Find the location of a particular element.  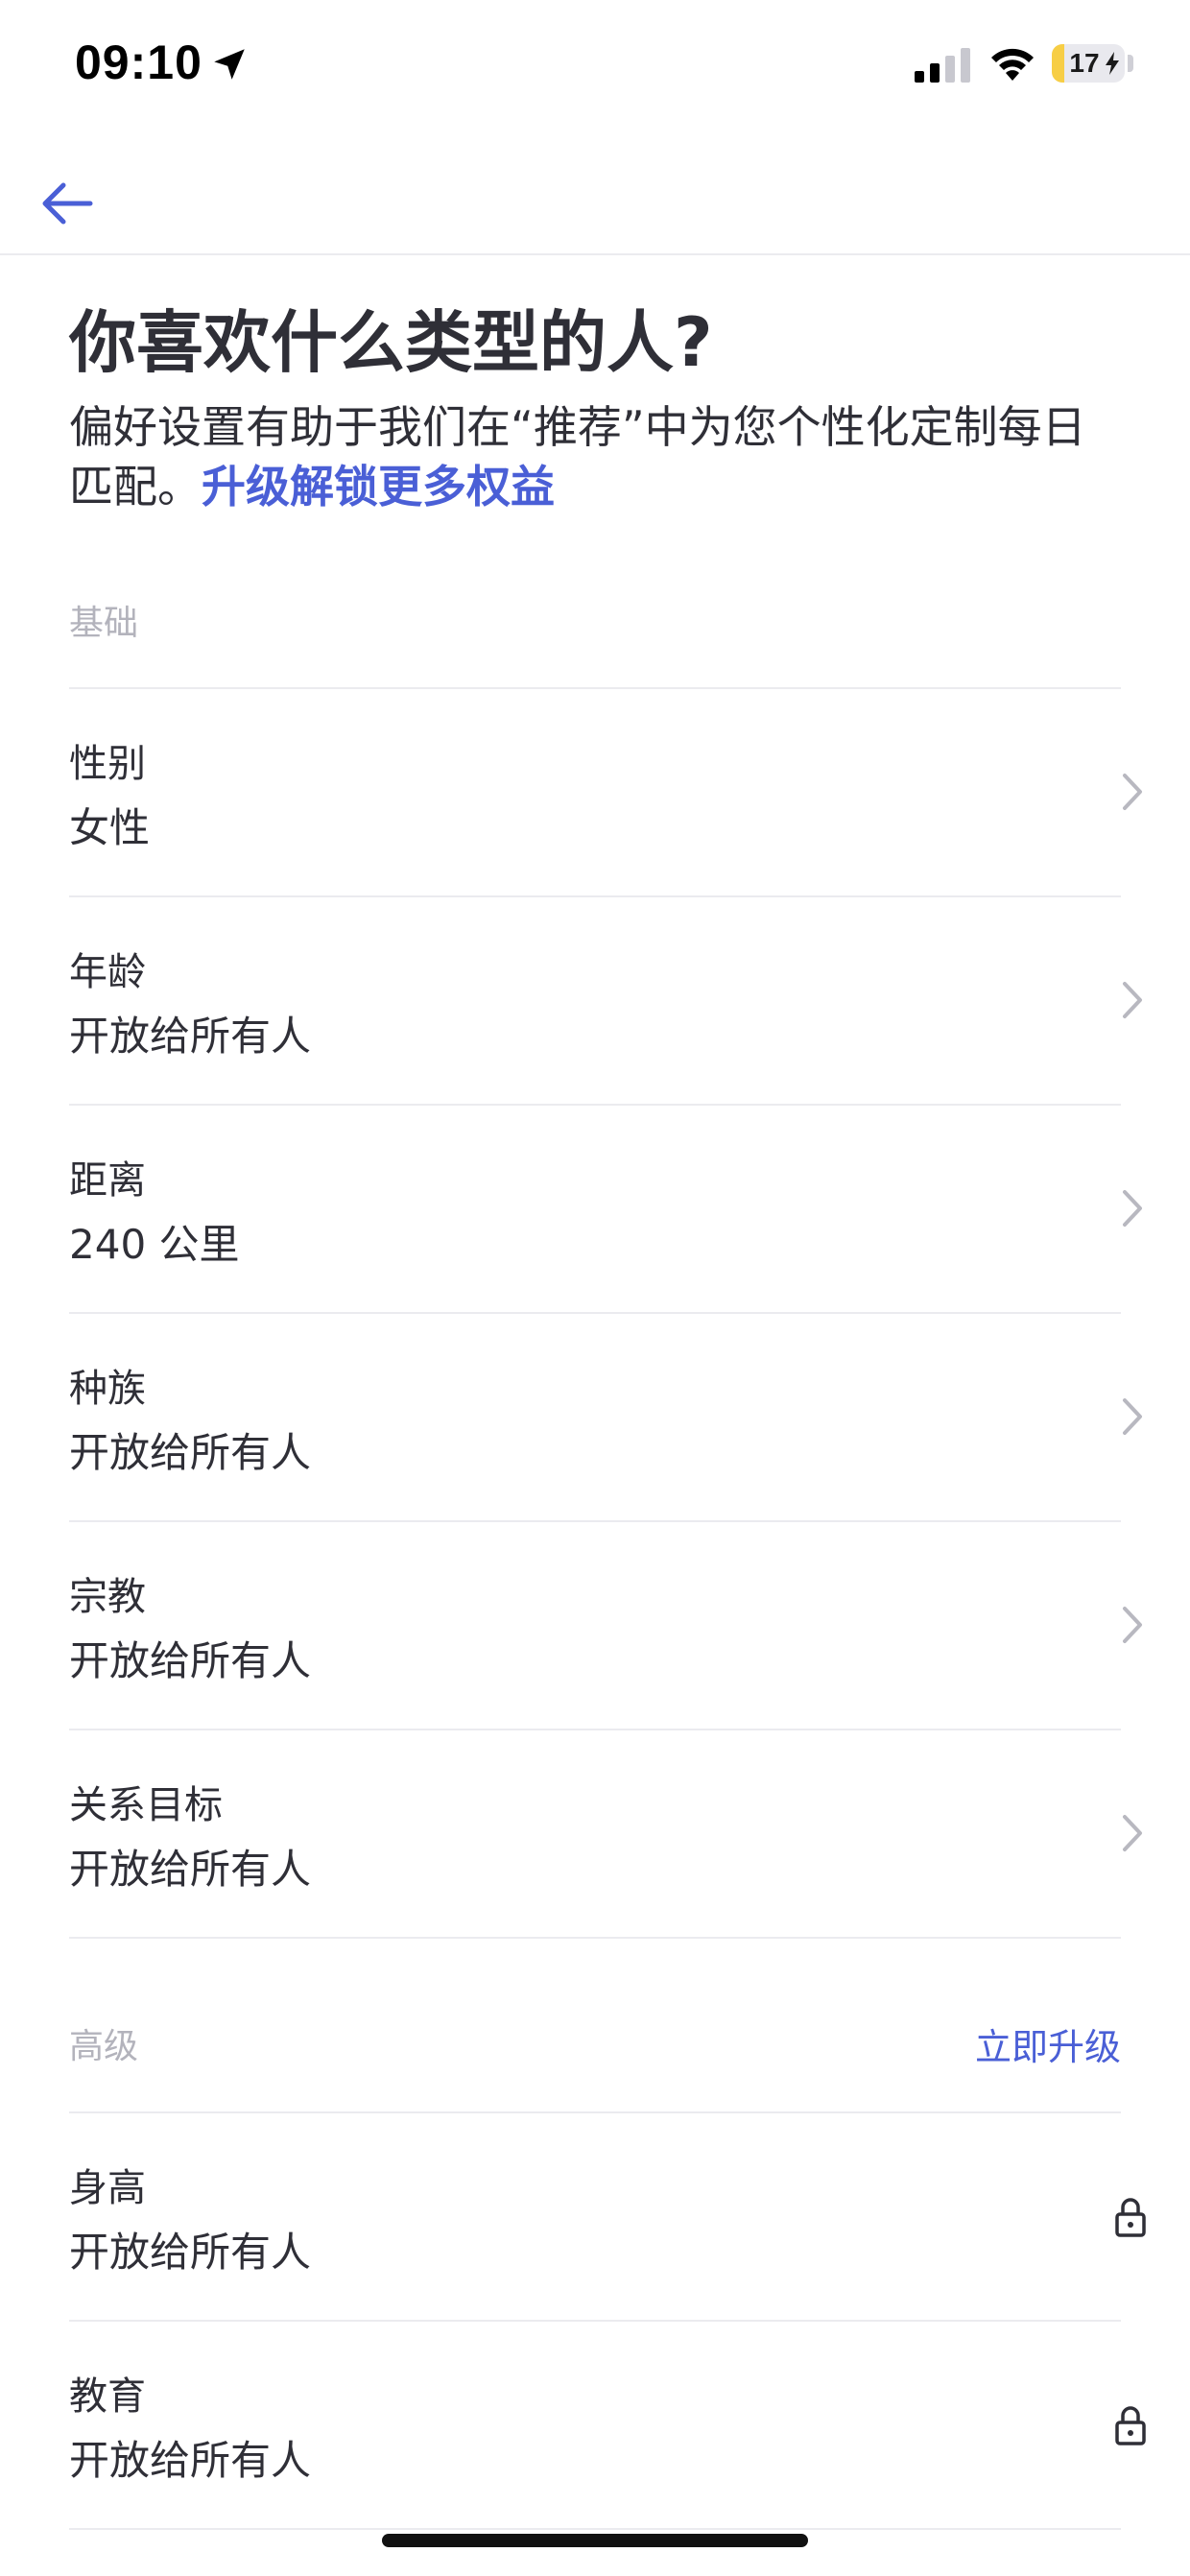

row-label: 距离 is located at coordinates (108, 1180).